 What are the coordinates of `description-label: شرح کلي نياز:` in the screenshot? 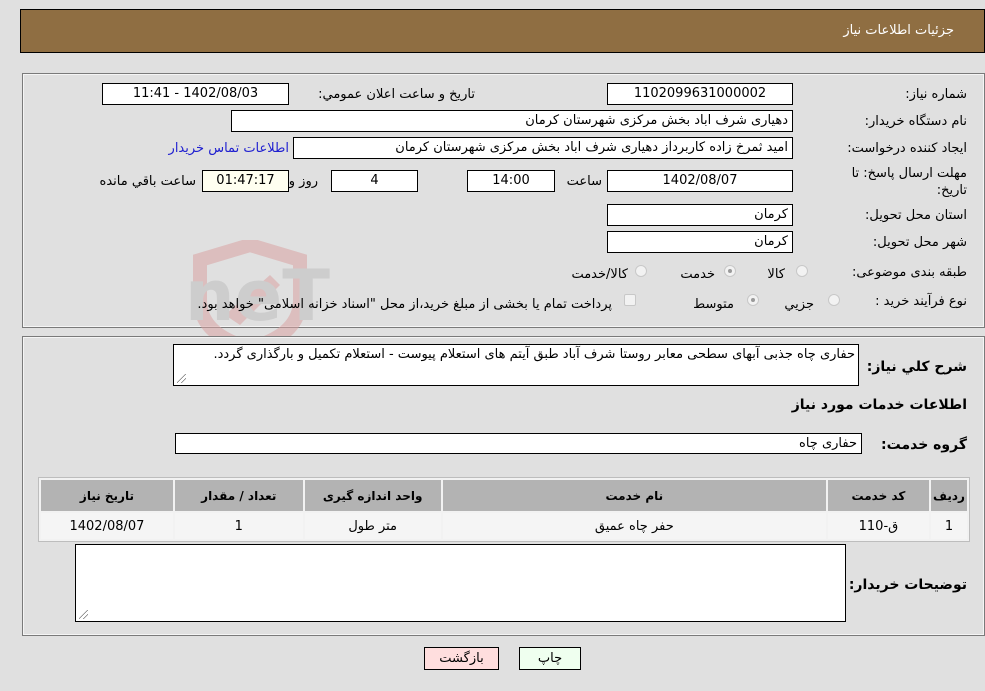 It's located at (916, 367).